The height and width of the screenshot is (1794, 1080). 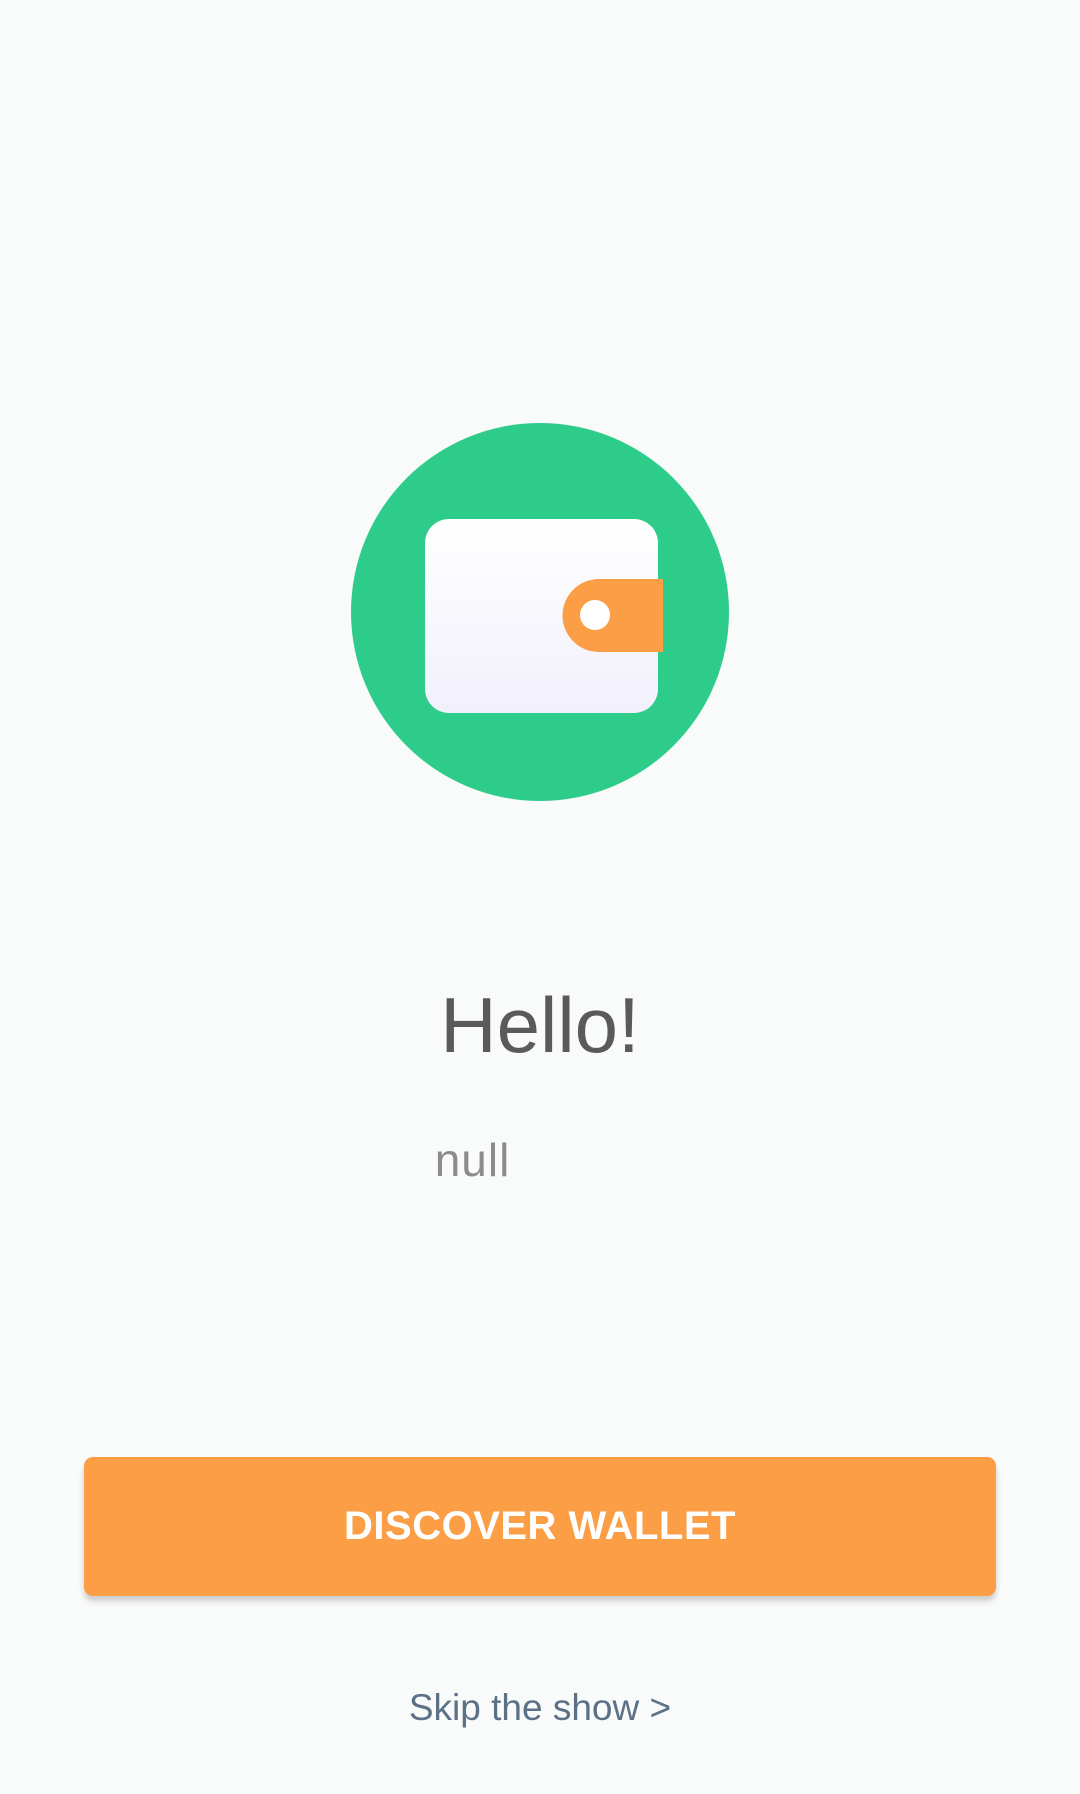 I want to click on greeting-subtitle: null, so click(x=472, y=1160).